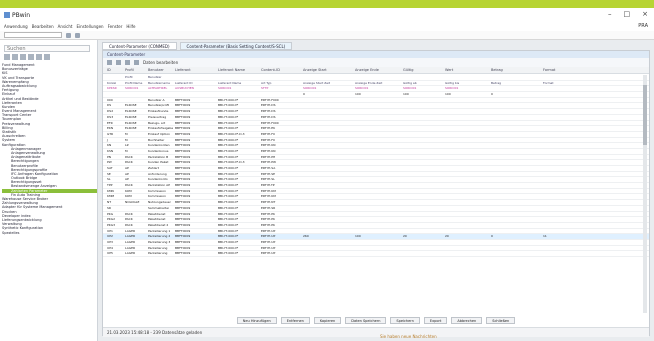 This screenshot has height=341, width=654. I want to click on panel-toolbar: Daten bearbeiten, so click(376, 62).